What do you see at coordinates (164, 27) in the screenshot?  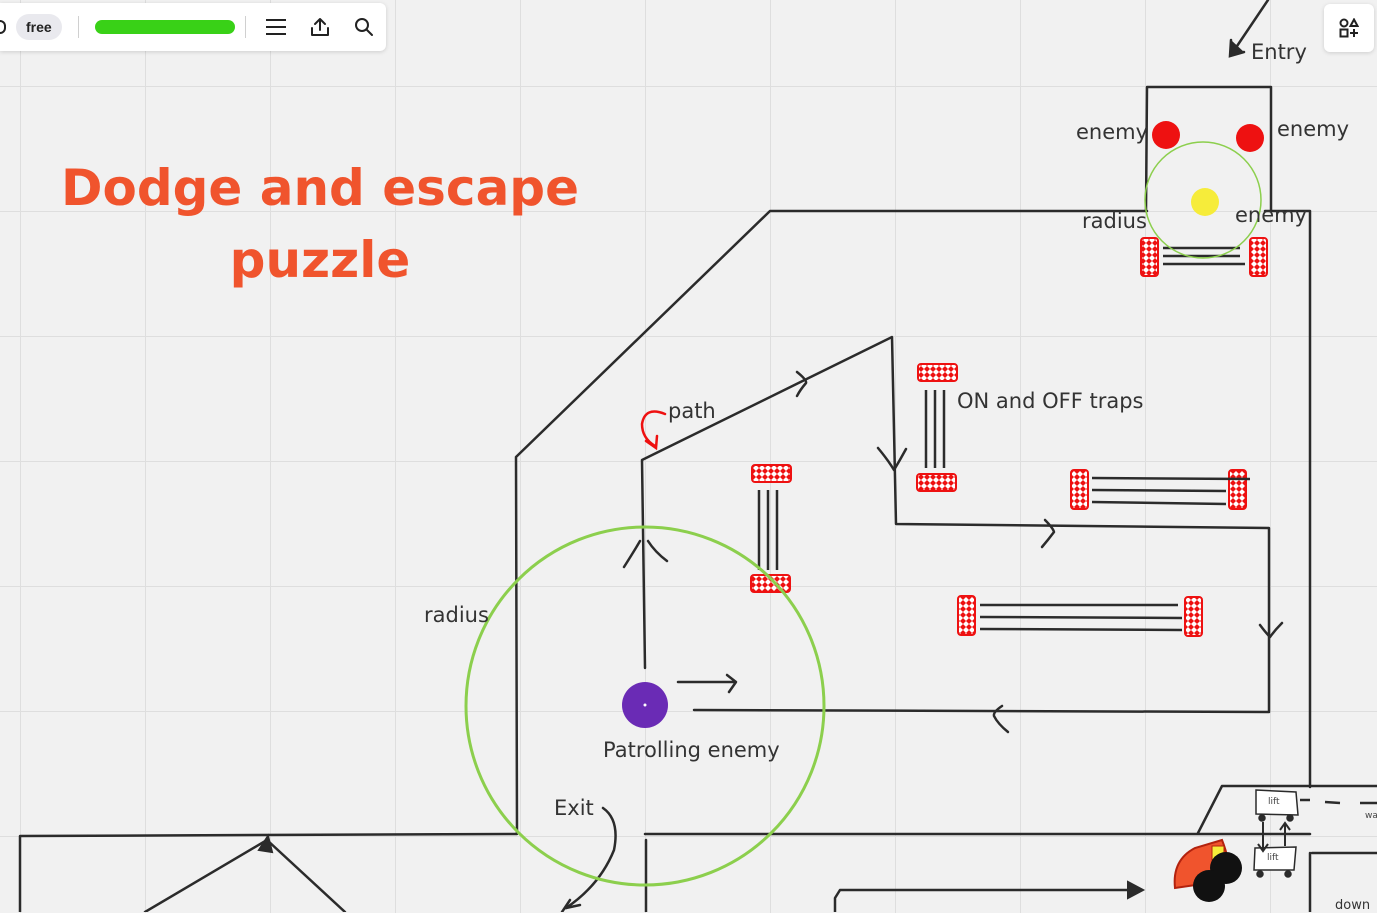 I see `board-name-redacted` at bounding box center [164, 27].